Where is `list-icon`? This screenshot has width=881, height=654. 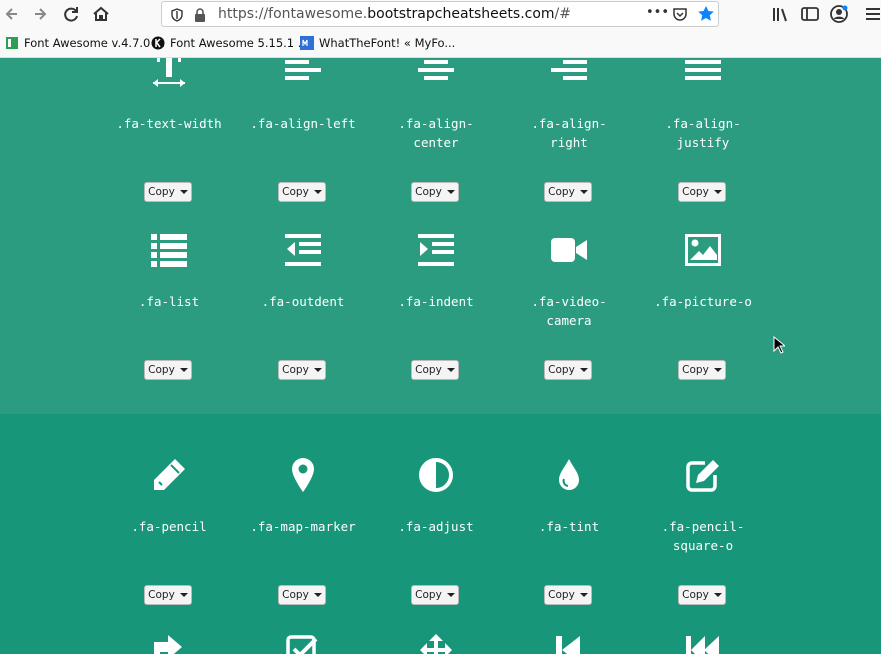 list-icon is located at coordinates (169, 250).